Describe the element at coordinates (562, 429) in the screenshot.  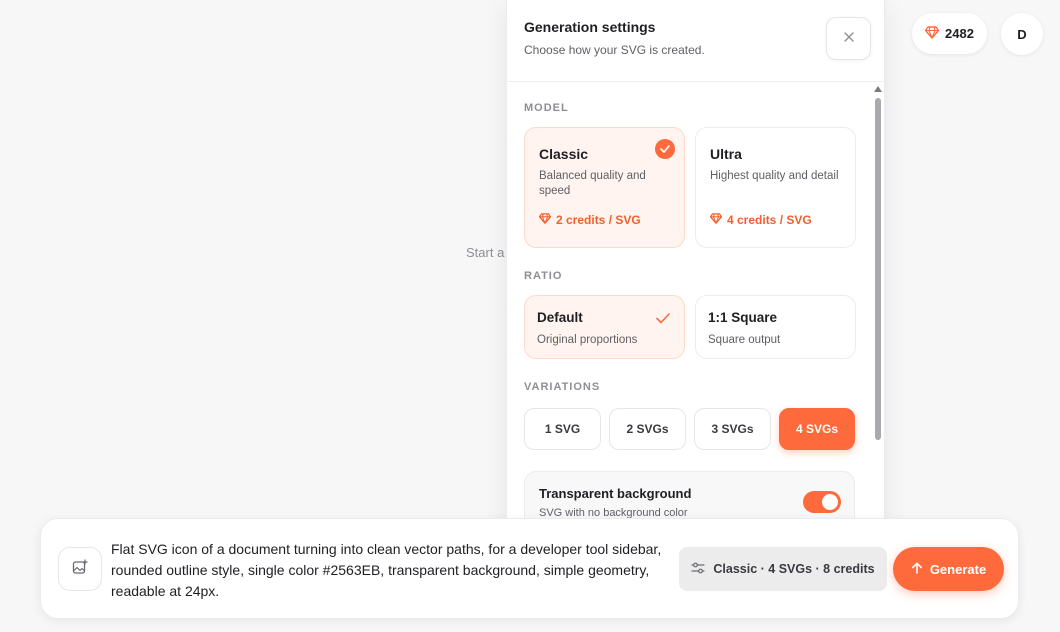
I see `variation-1-button: 1 SVG` at that location.